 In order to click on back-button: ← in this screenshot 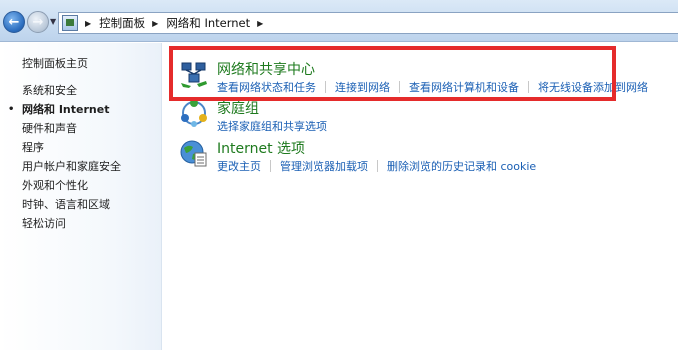, I will do `click(14, 22)`.